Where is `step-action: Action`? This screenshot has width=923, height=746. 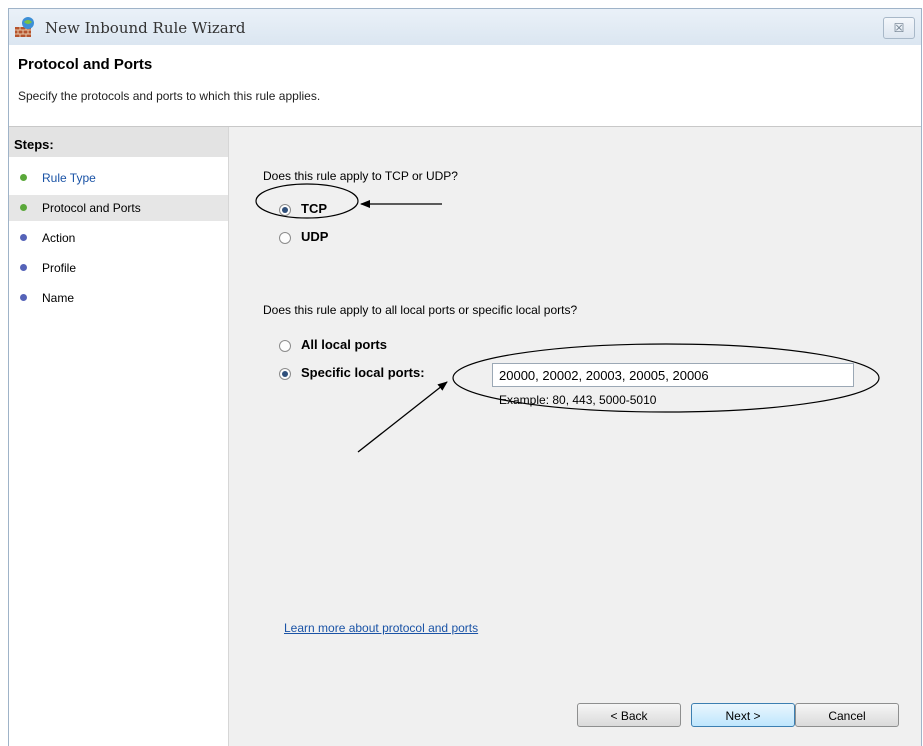
step-action: Action is located at coordinates (118, 238).